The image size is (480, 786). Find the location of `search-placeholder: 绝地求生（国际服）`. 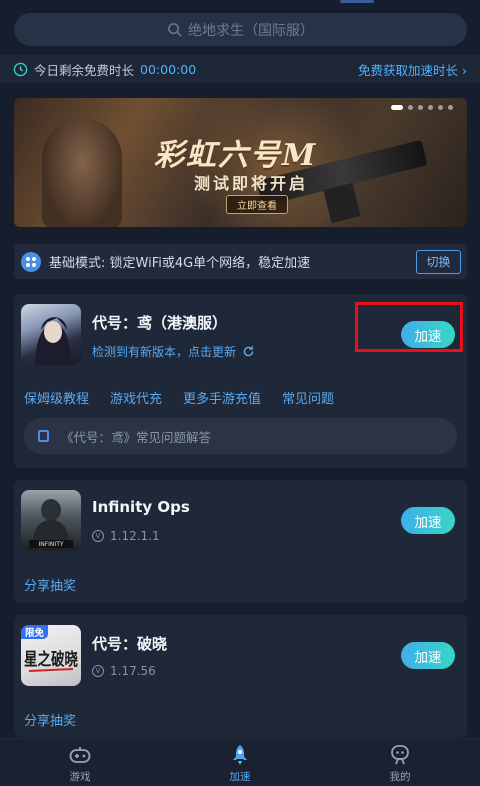

search-placeholder: 绝地求生（国际服） is located at coordinates (251, 30).